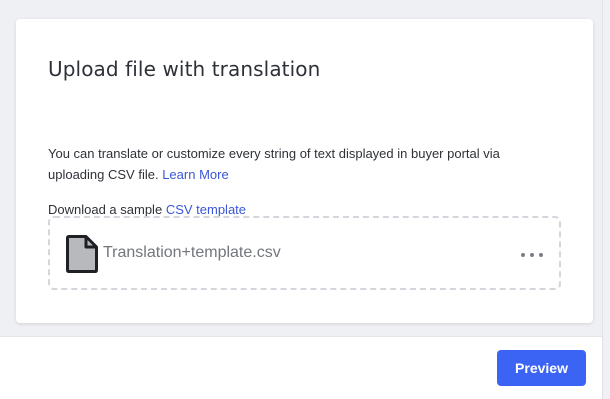  I want to click on card-title: Upload file with translation, so click(184, 69).